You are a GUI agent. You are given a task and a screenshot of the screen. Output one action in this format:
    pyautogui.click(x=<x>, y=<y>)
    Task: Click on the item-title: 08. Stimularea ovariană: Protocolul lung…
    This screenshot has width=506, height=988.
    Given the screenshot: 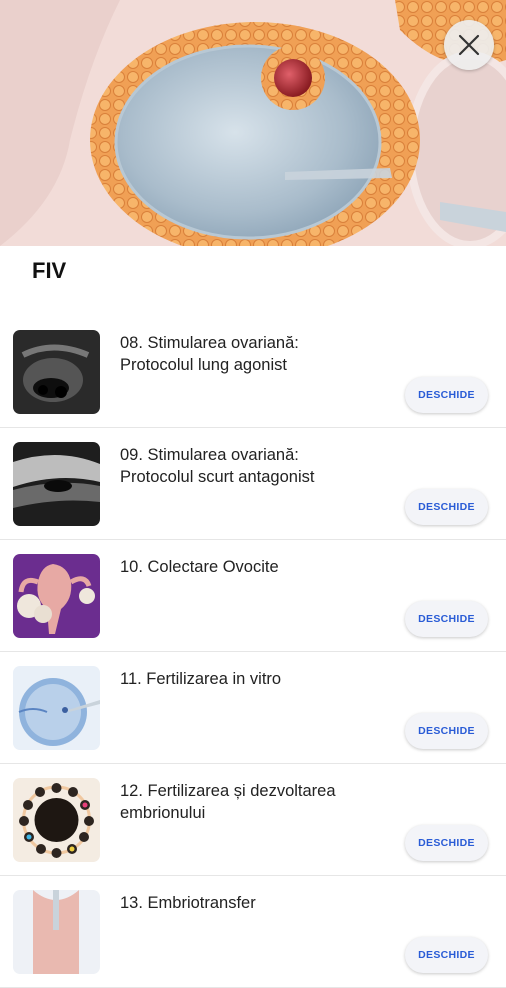 What is the action you would take?
    pyautogui.click(x=209, y=354)
    